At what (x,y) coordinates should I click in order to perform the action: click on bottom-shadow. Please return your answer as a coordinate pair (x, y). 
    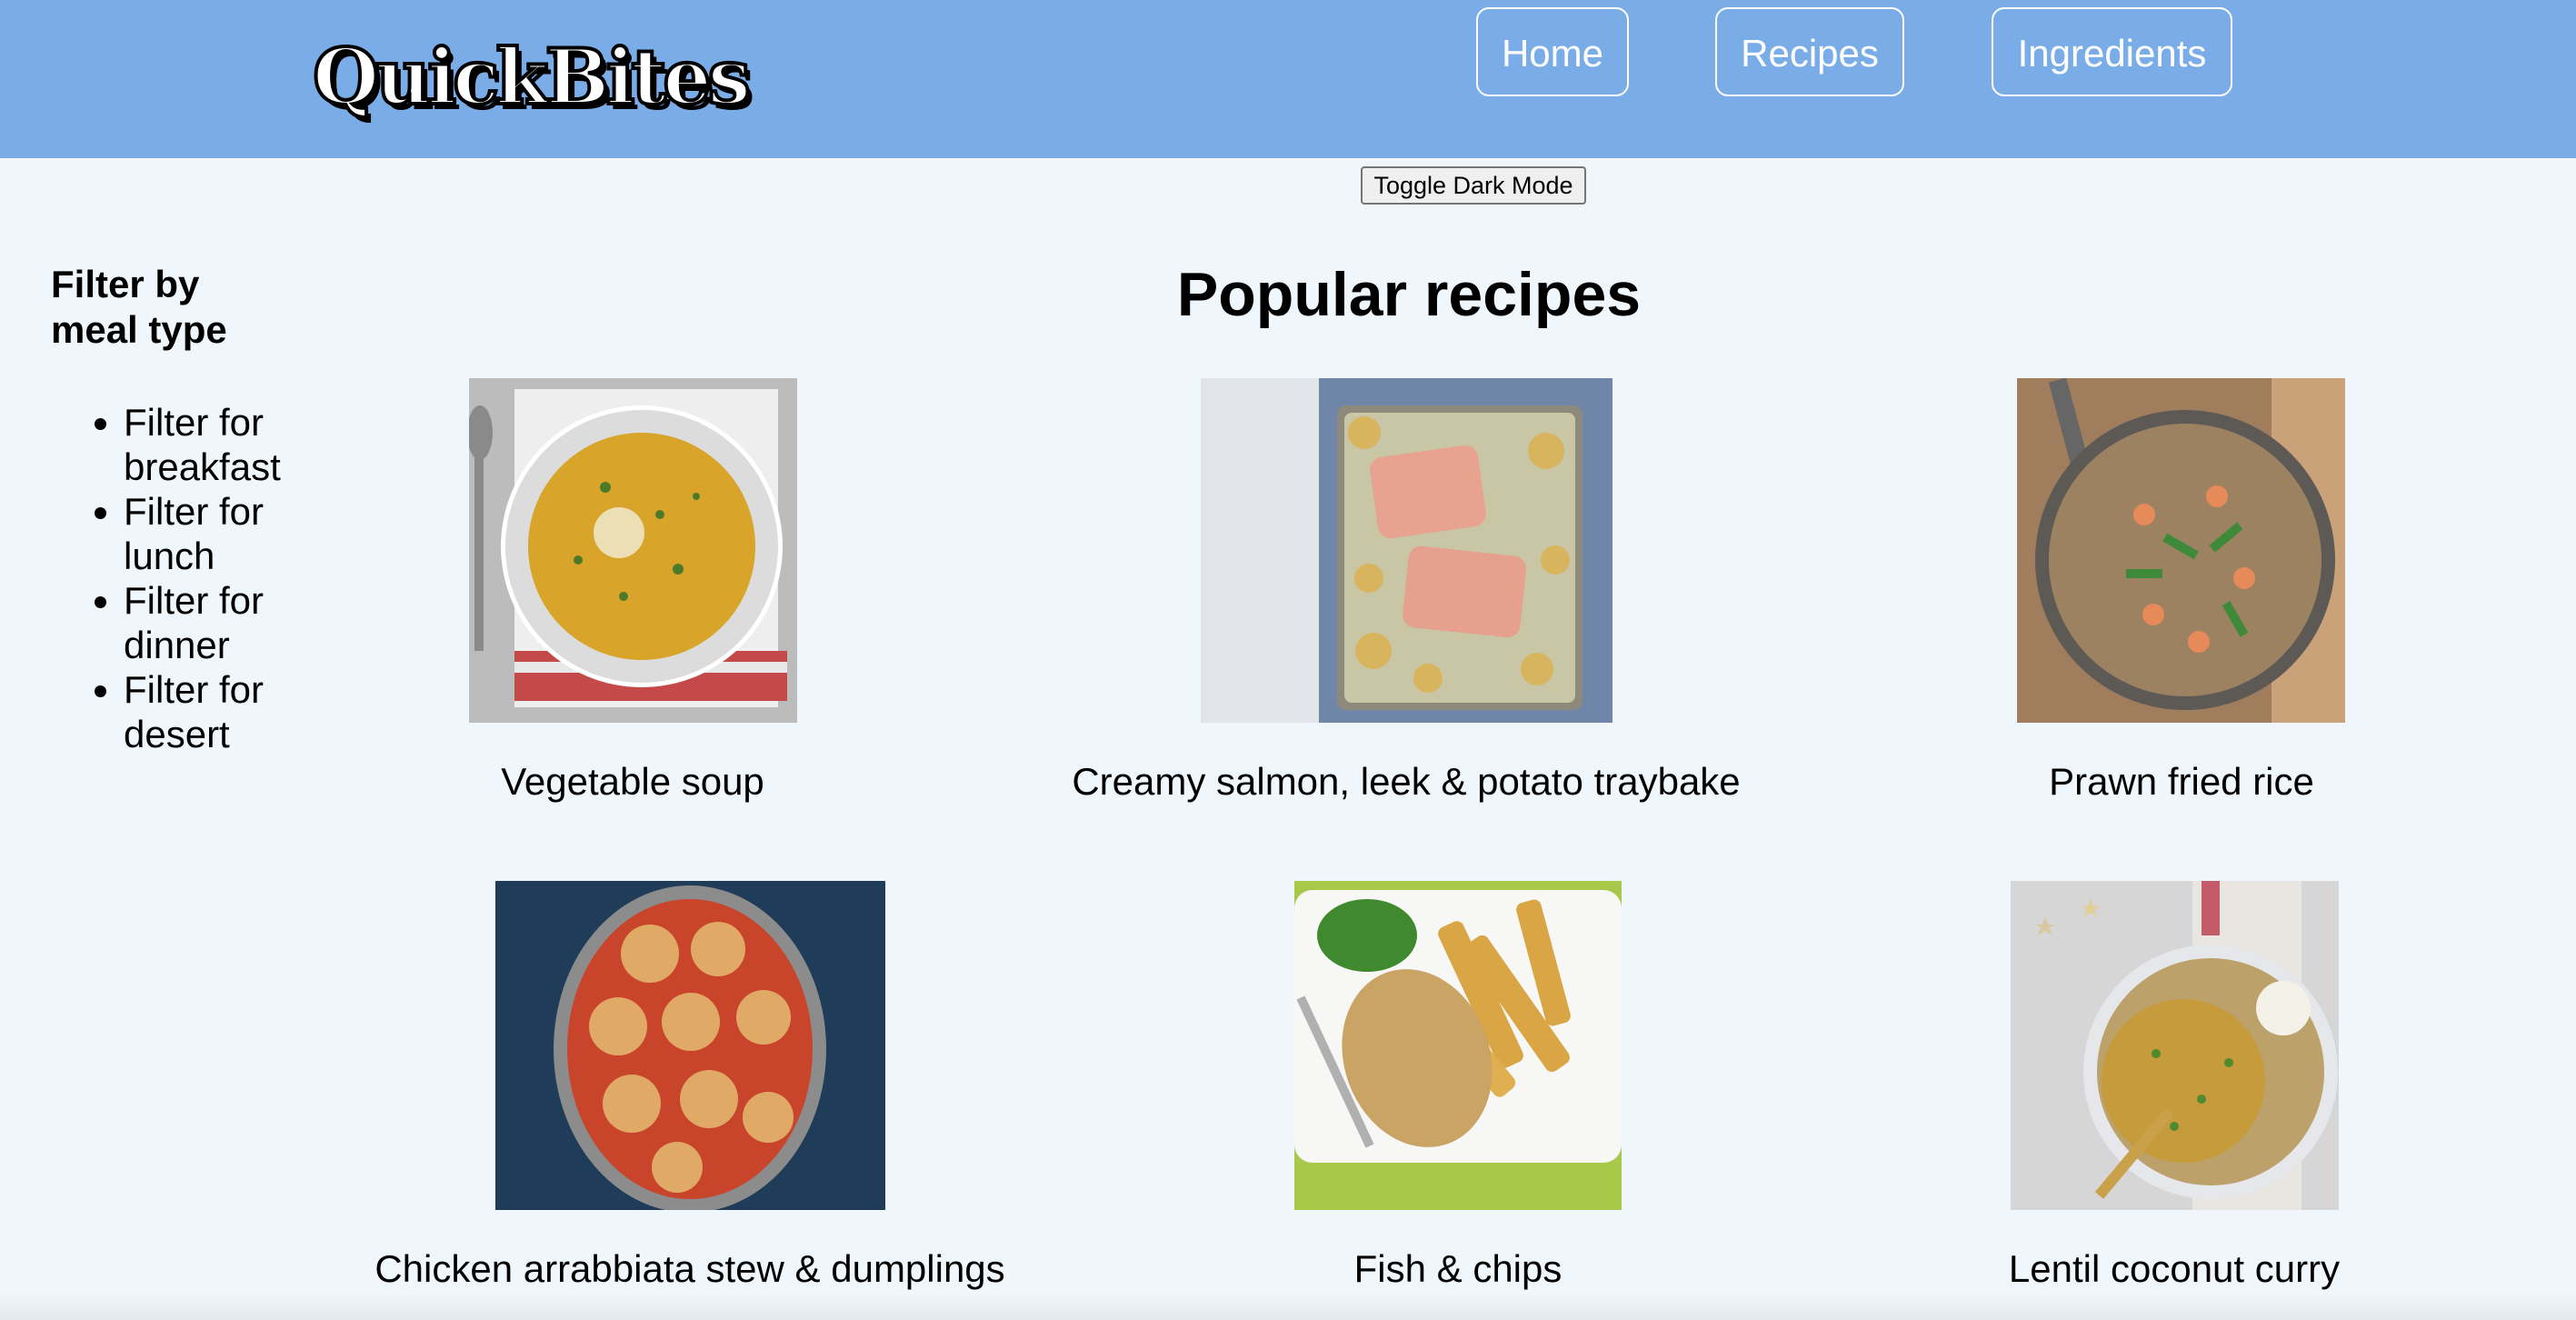
    Looking at the image, I should click on (1288, 1306).